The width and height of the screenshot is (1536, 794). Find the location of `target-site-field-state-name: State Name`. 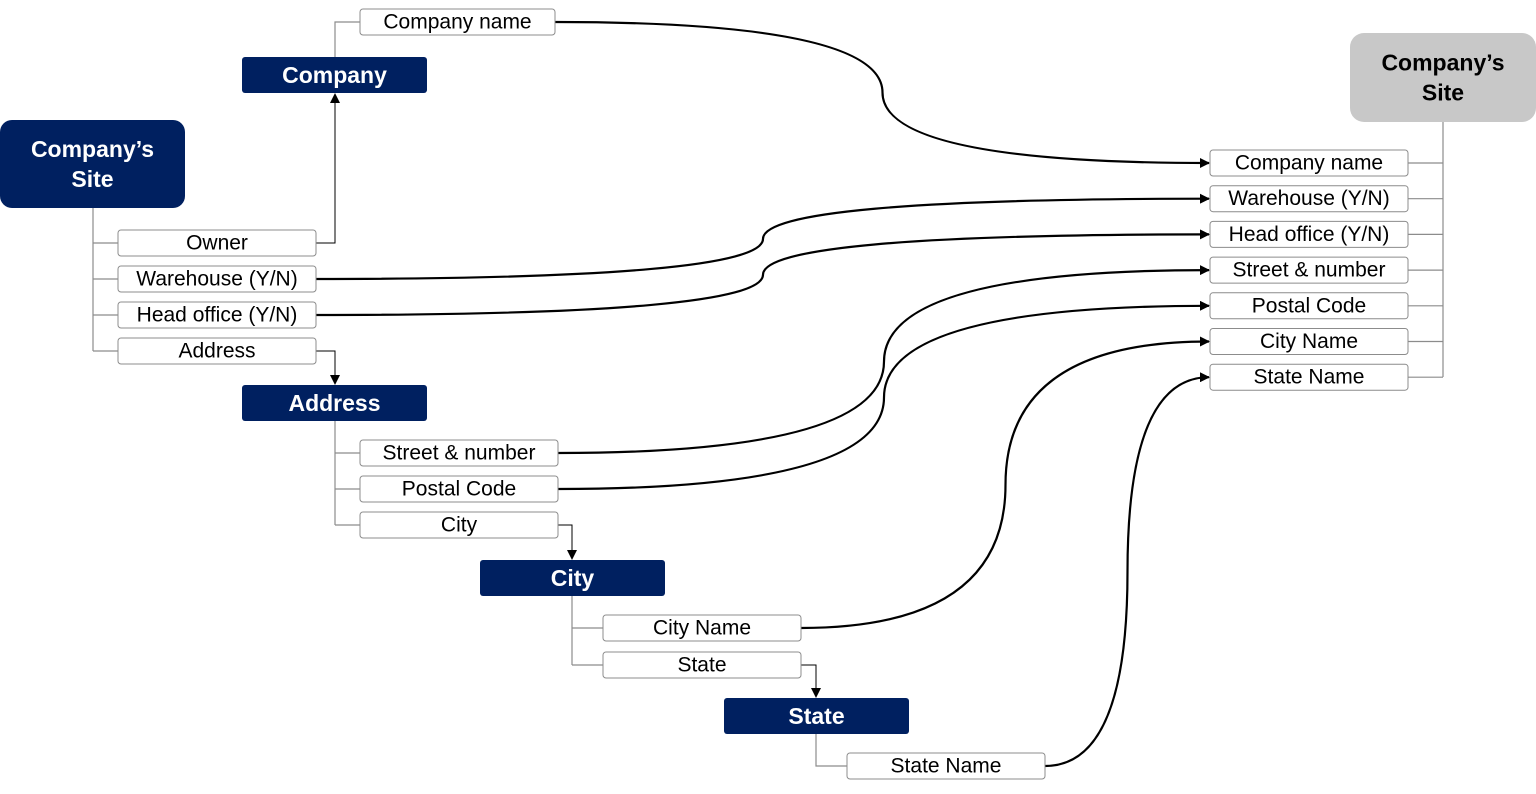

target-site-field-state-name: State Name is located at coordinates (1309, 377).